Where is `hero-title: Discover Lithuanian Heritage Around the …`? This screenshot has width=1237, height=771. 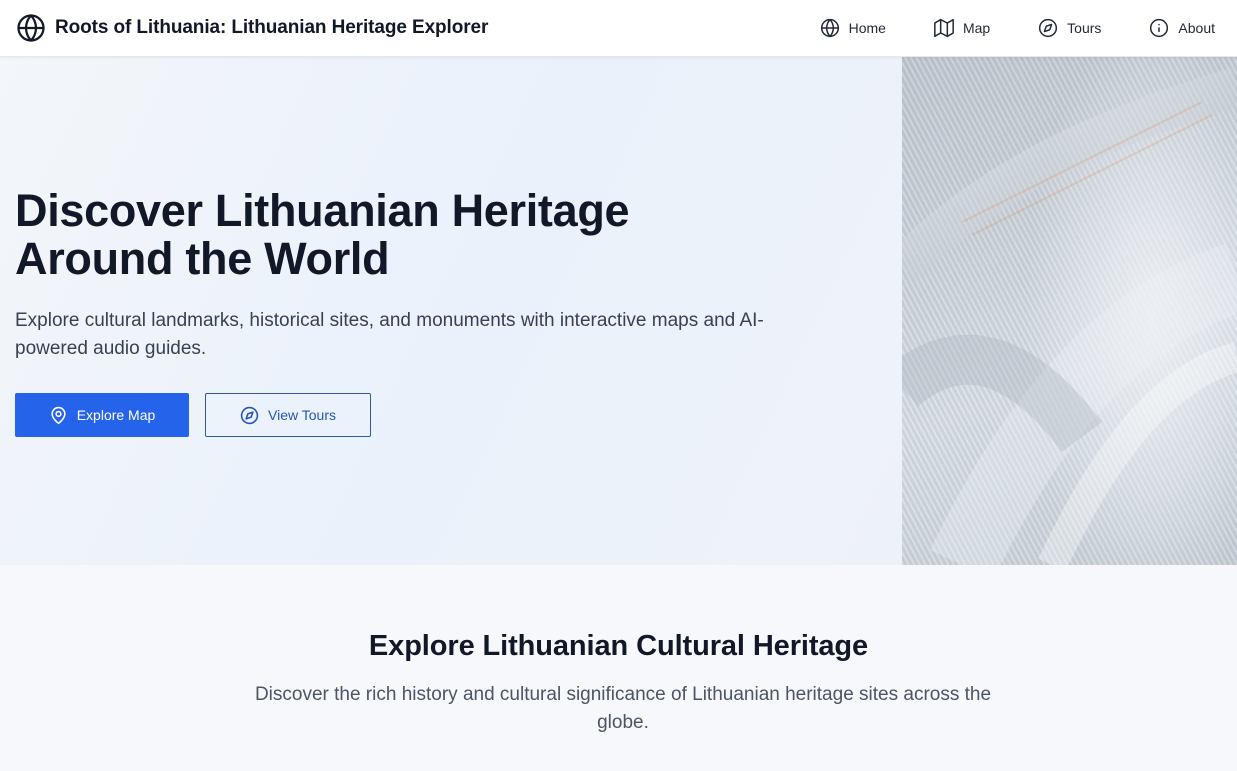
hero-title: Discover Lithuanian Heritage Around the … is located at coordinates (322, 234).